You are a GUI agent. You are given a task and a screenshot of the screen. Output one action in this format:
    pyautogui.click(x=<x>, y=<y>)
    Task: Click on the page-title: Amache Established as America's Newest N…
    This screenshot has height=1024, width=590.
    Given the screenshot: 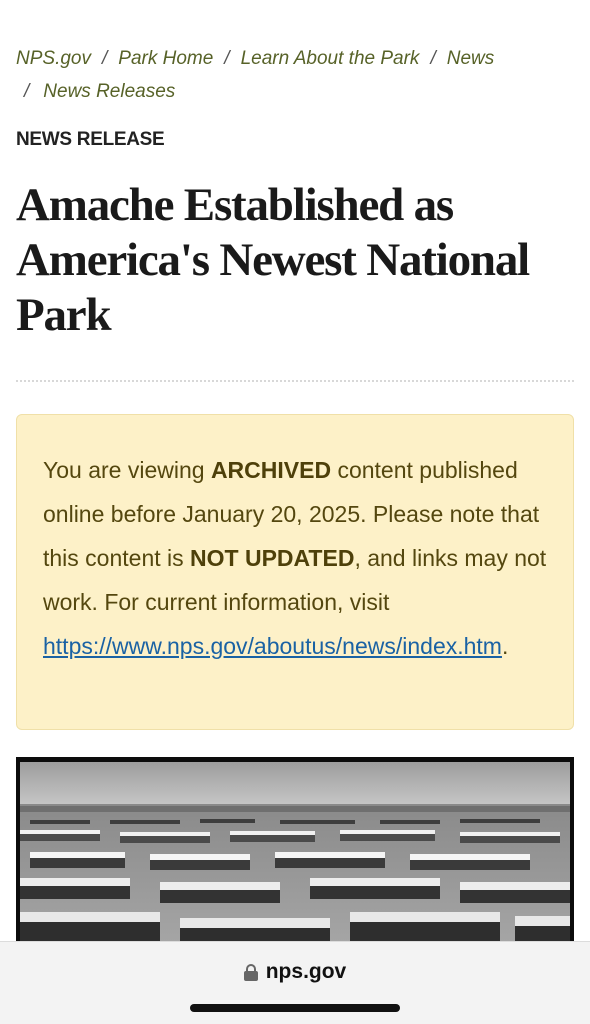 What is the action you would take?
    pyautogui.click(x=273, y=260)
    